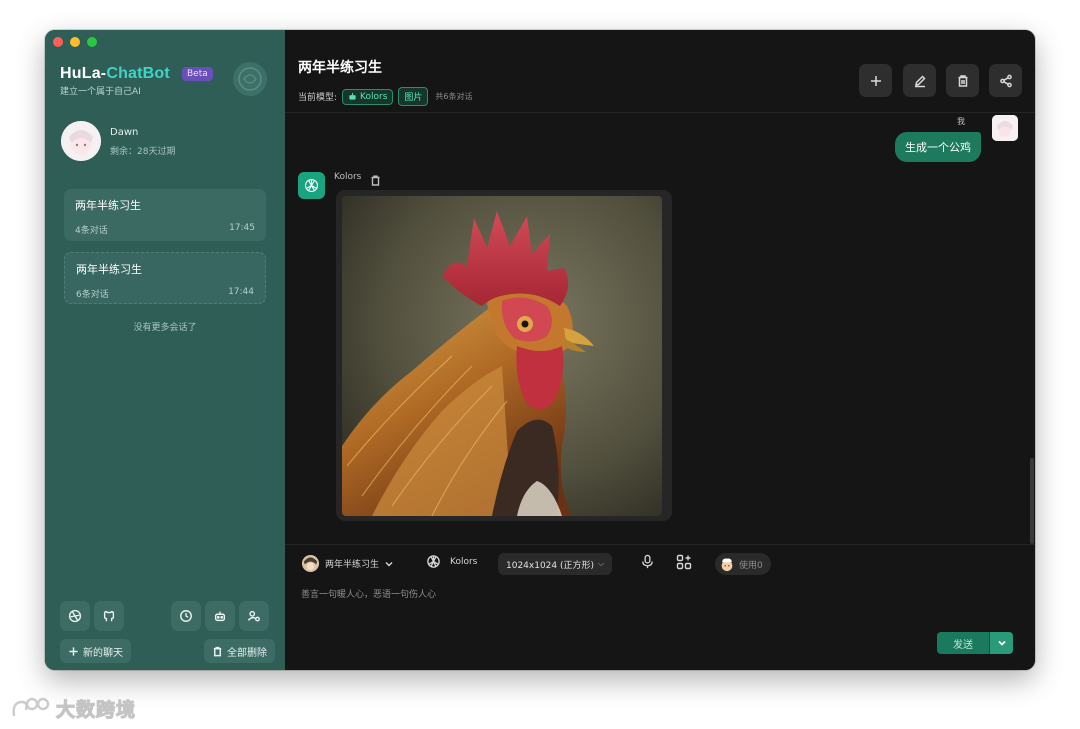 The width and height of the screenshot is (1080, 729). I want to click on watermark: 大数跨境, so click(73, 708).